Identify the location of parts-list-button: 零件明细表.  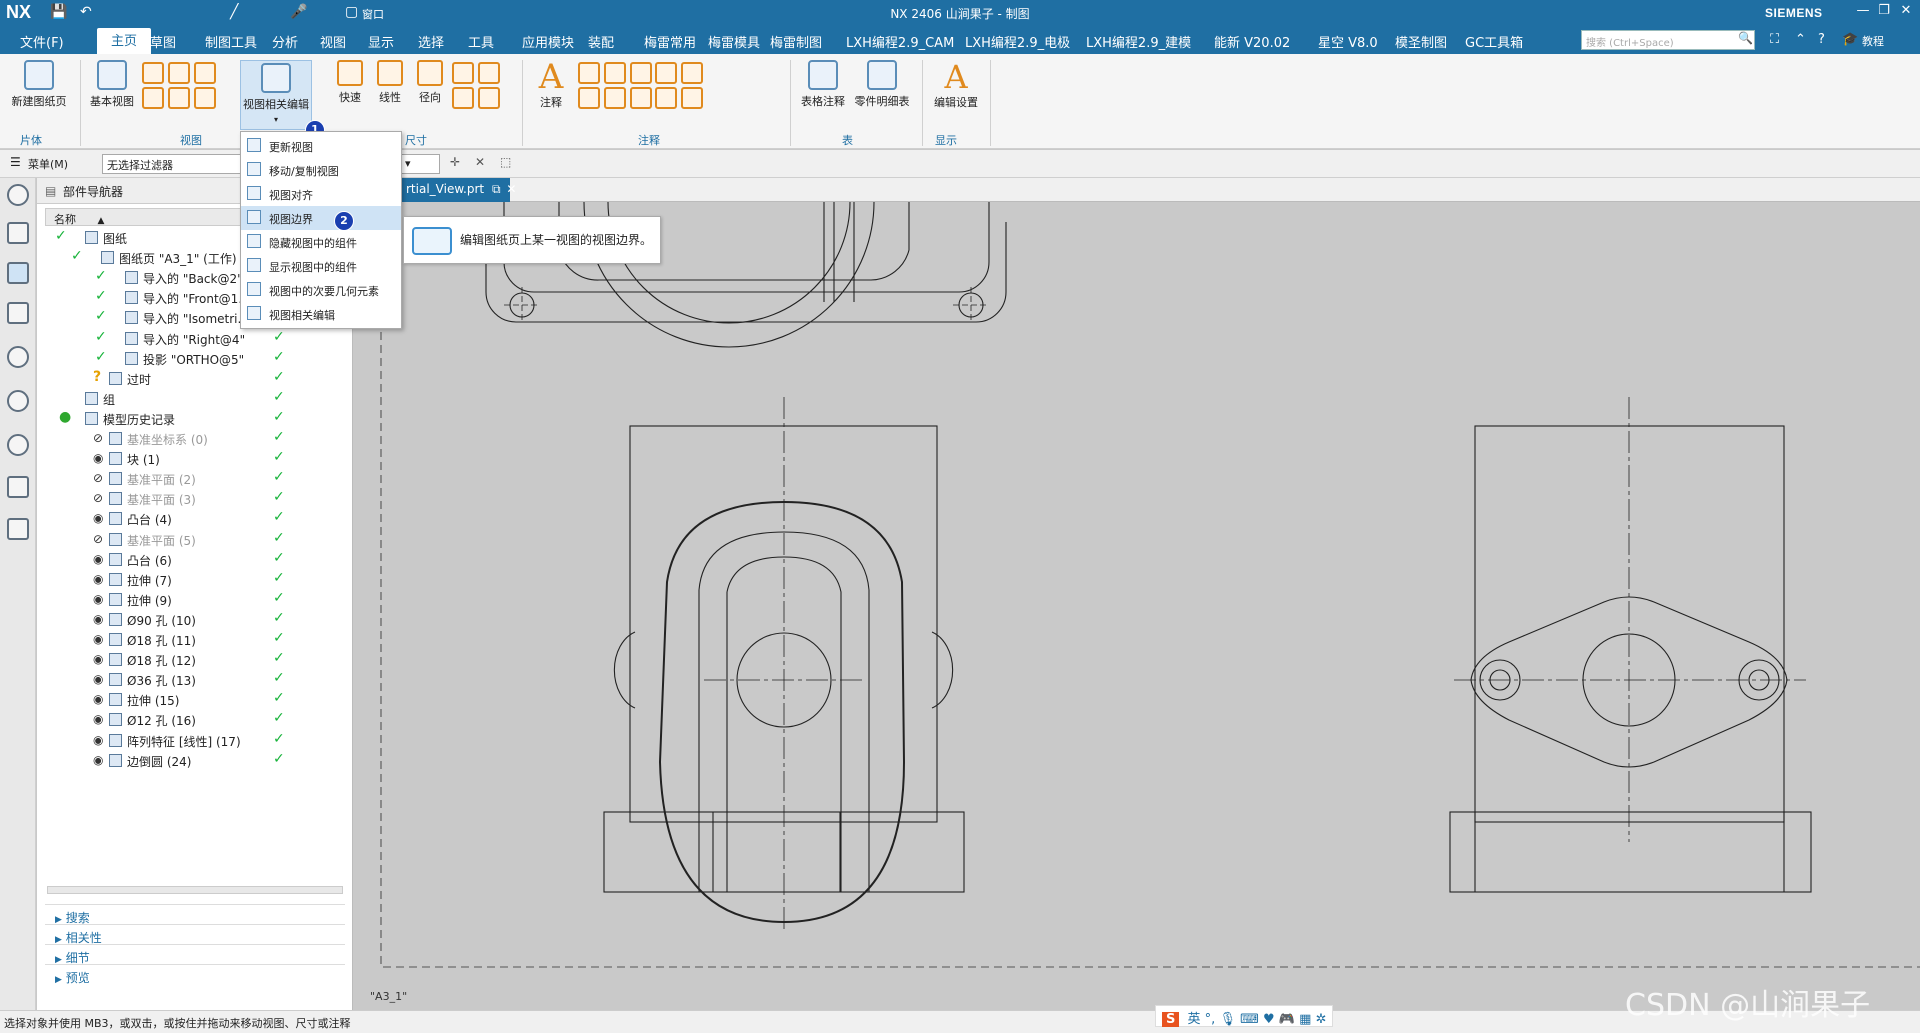
(882, 84).